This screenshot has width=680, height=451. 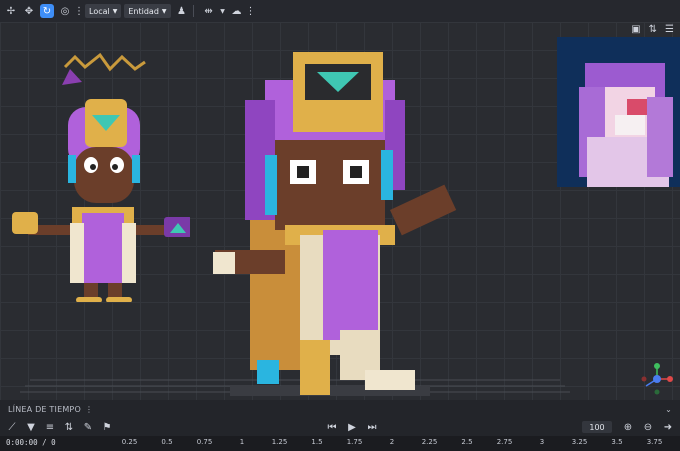 What do you see at coordinates (372, 427) in the screenshot?
I see `skip-forward-icon: ⏭` at bounding box center [372, 427].